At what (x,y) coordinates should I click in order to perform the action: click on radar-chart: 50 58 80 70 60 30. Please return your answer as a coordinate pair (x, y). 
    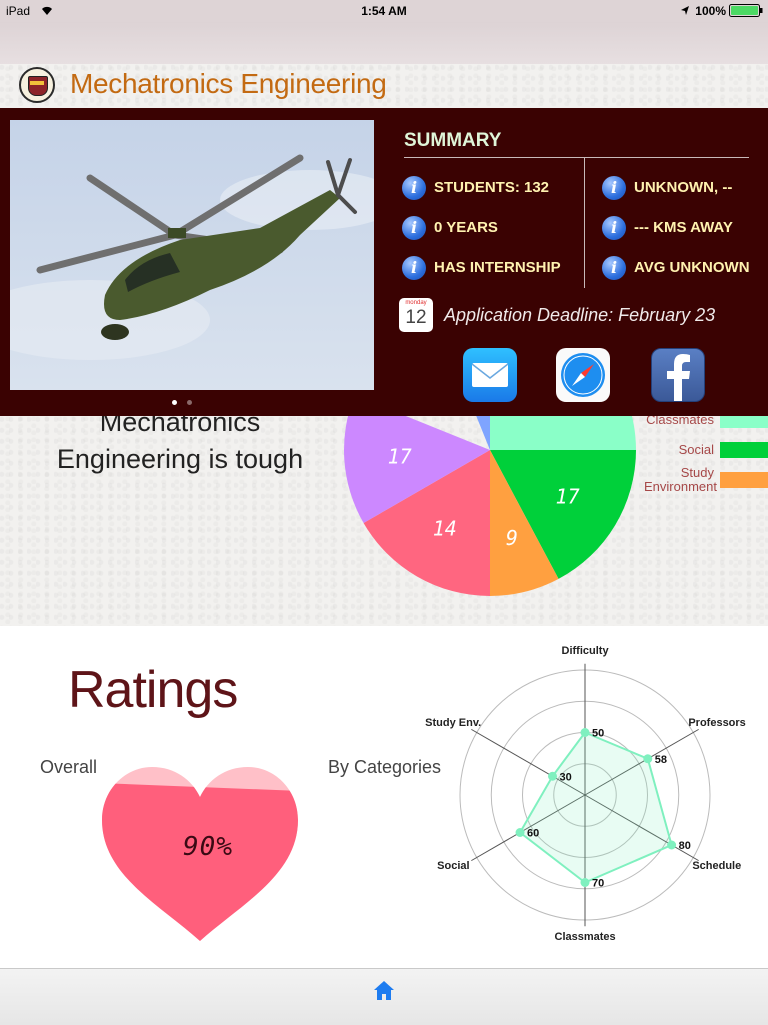
    Looking at the image, I should click on (585, 795).